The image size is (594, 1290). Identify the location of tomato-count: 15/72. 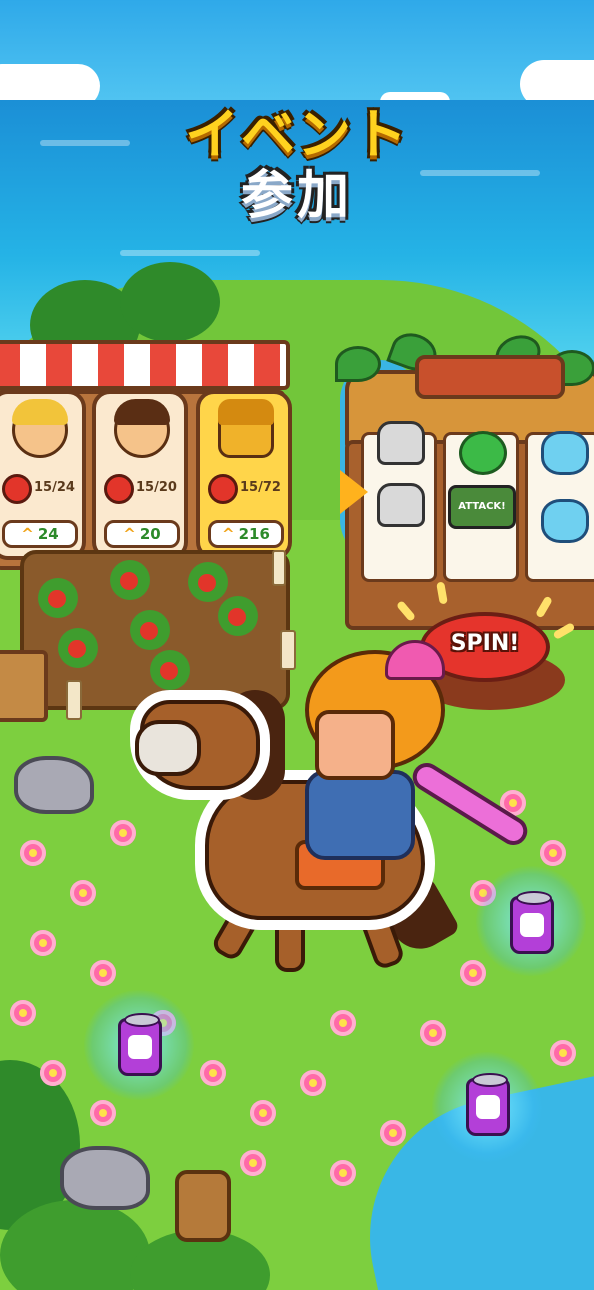
(260, 487).